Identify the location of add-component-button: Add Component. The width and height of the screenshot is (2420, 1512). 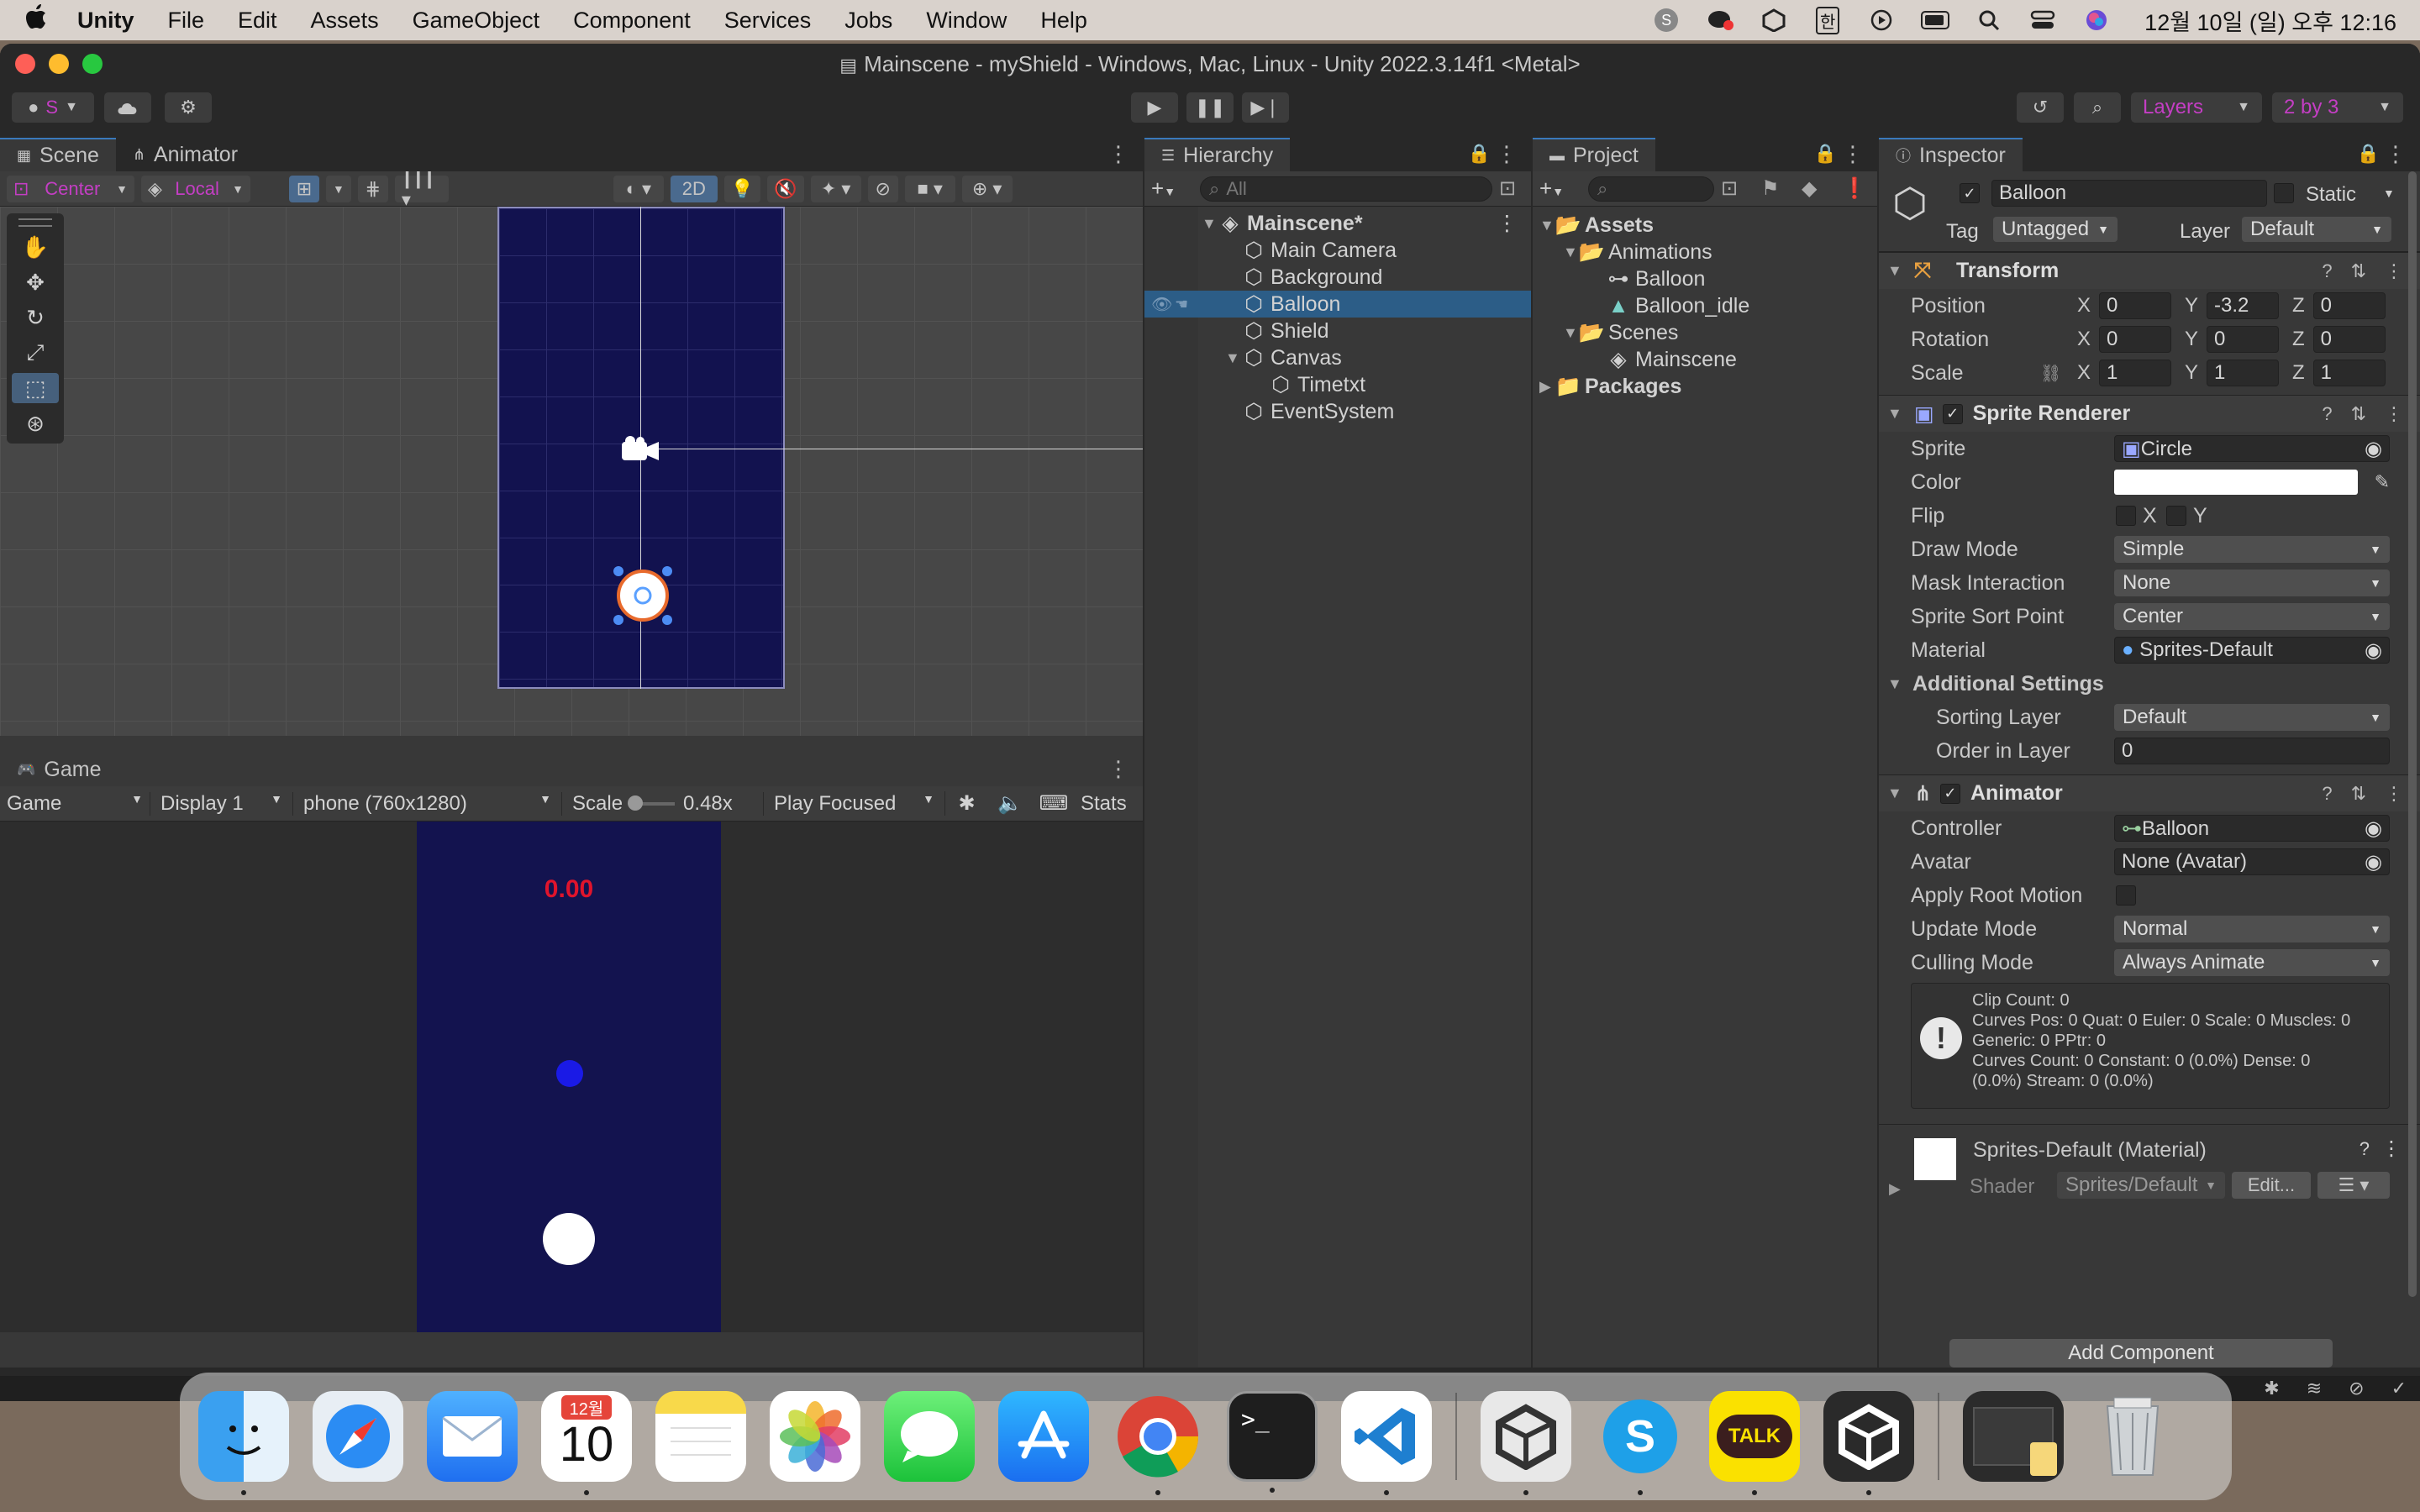
(2141, 1353).